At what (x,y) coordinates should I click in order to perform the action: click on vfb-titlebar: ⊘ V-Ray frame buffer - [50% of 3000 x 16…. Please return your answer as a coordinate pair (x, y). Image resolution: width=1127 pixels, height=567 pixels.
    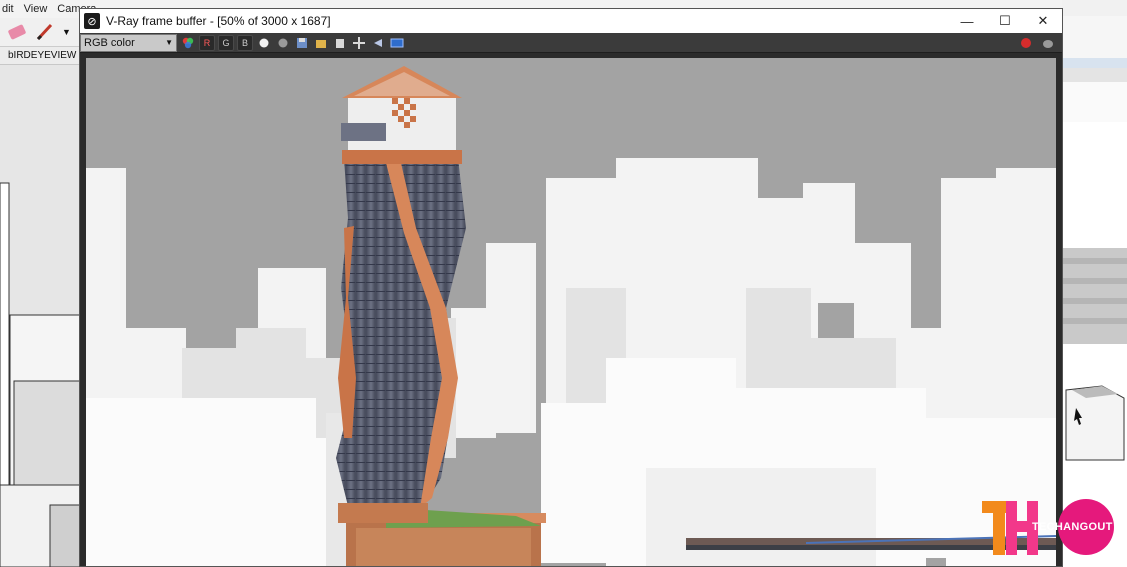
    Looking at the image, I should click on (571, 21).